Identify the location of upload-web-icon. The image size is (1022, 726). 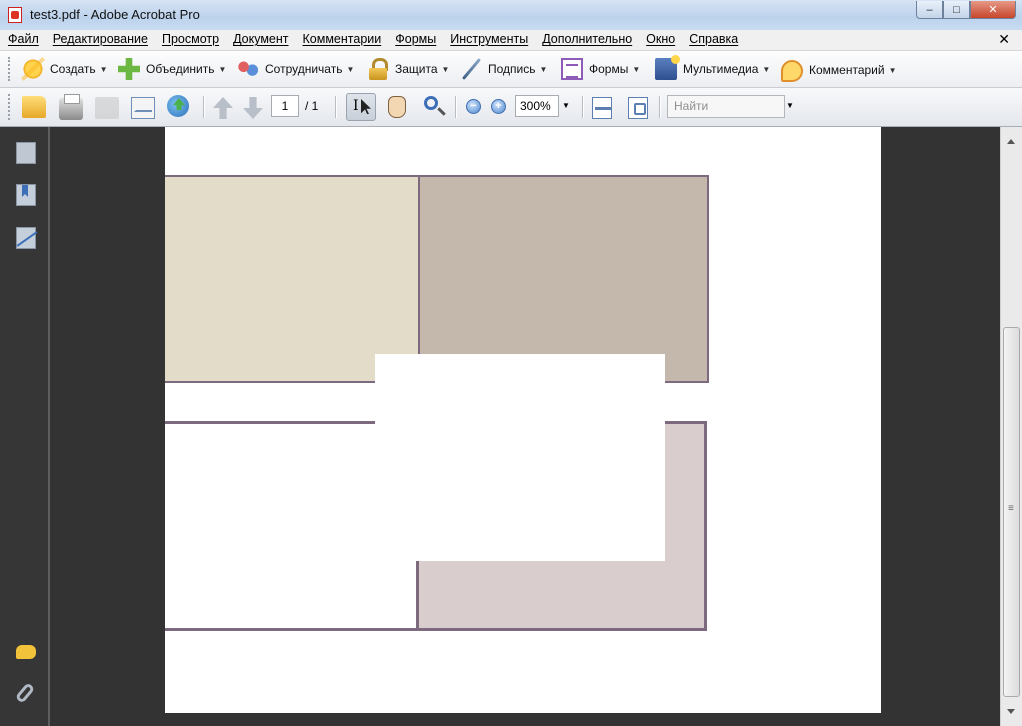
(178, 106).